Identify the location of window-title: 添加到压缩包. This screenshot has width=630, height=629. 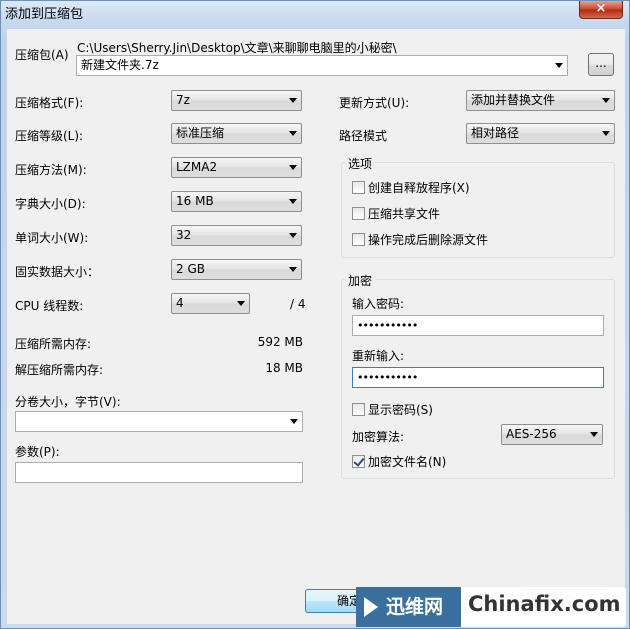
(44, 14).